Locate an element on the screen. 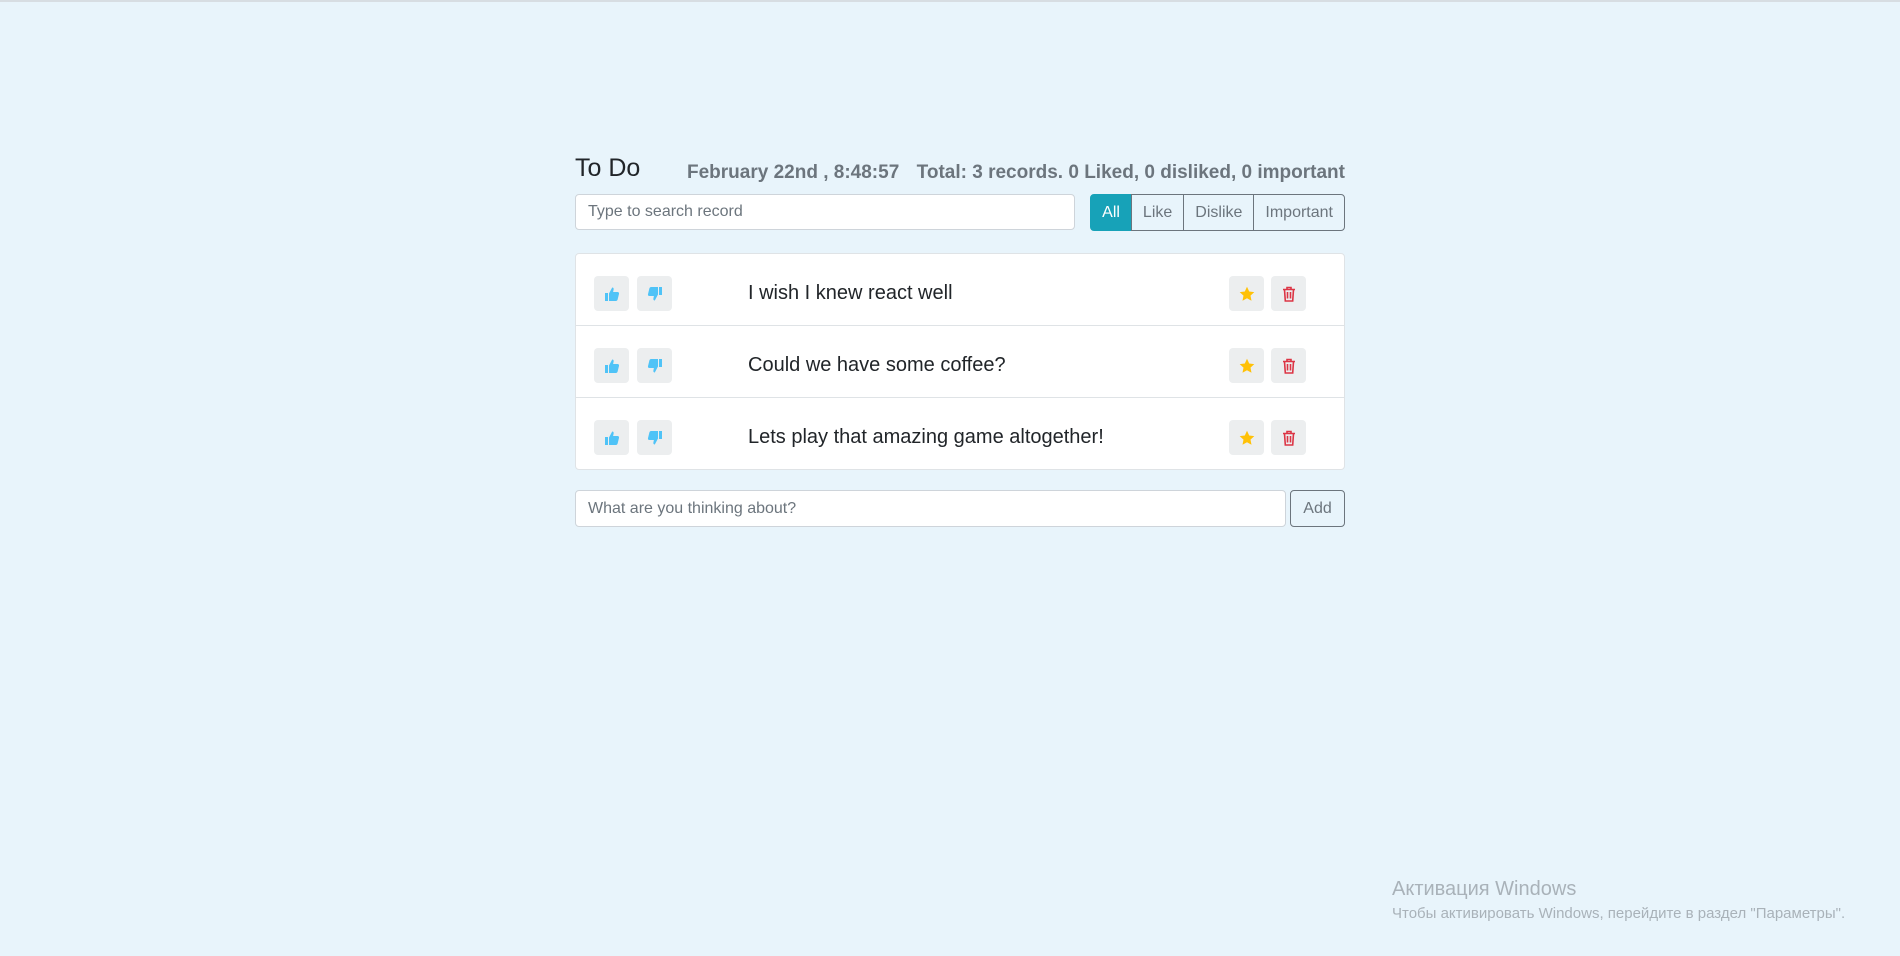 This screenshot has width=1900, height=956. new-item-input is located at coordinates (930, 508).